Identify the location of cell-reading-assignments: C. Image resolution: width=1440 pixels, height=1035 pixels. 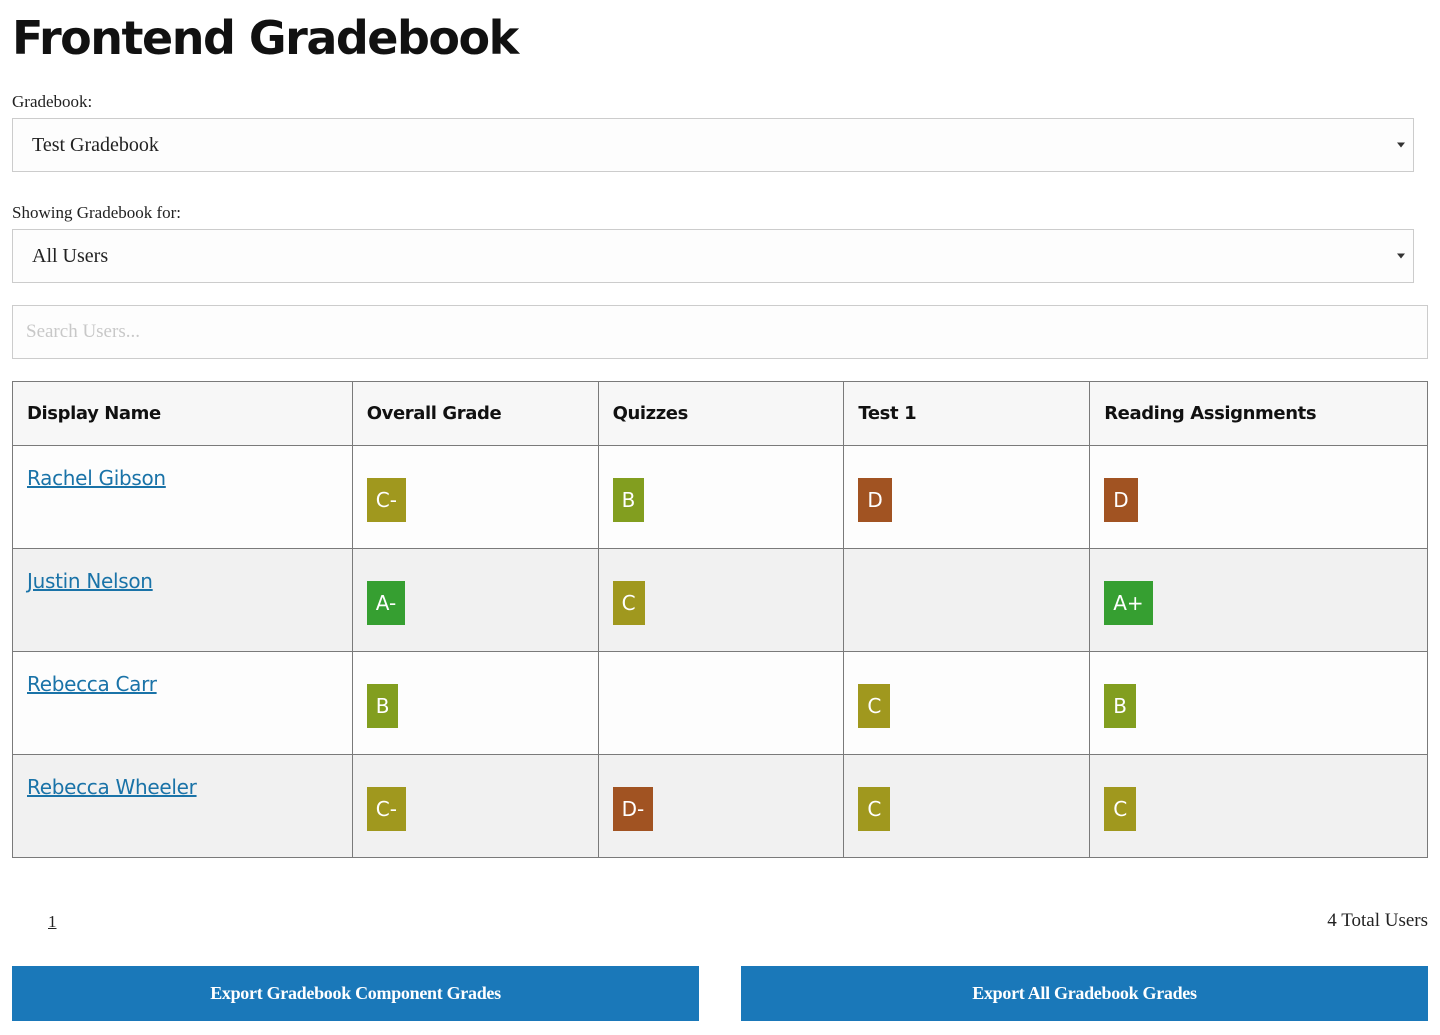
(1258, 806).